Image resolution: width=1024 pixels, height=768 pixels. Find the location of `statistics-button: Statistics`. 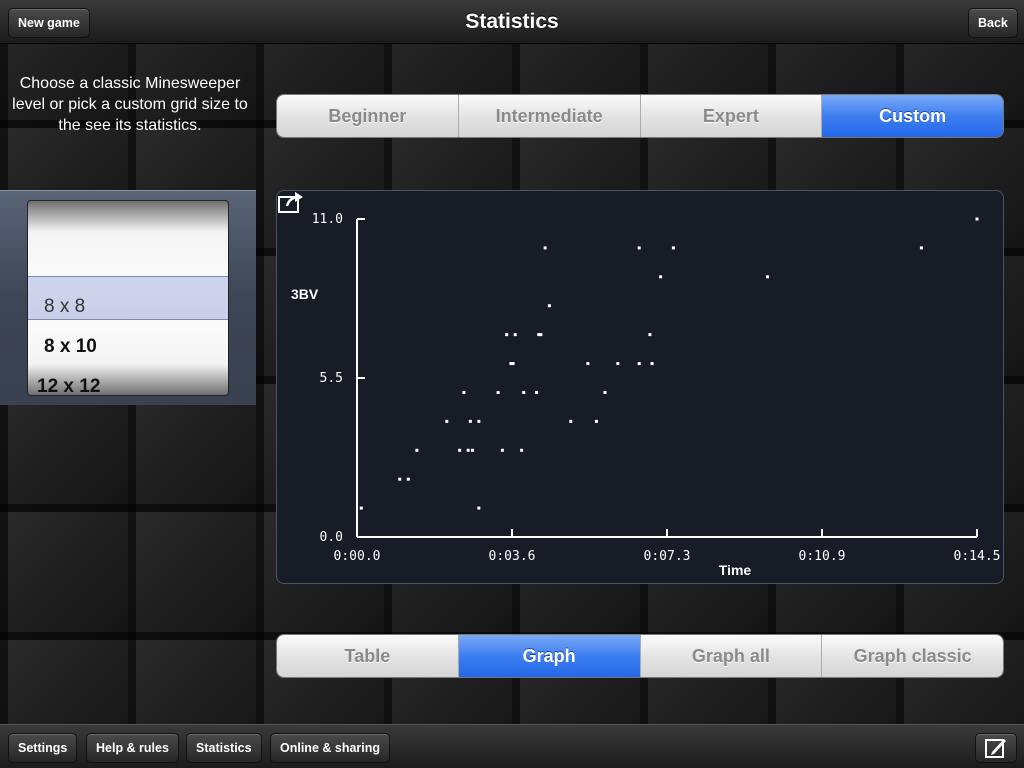

statistics-button: Statistics is located at coordinates (224, 748).